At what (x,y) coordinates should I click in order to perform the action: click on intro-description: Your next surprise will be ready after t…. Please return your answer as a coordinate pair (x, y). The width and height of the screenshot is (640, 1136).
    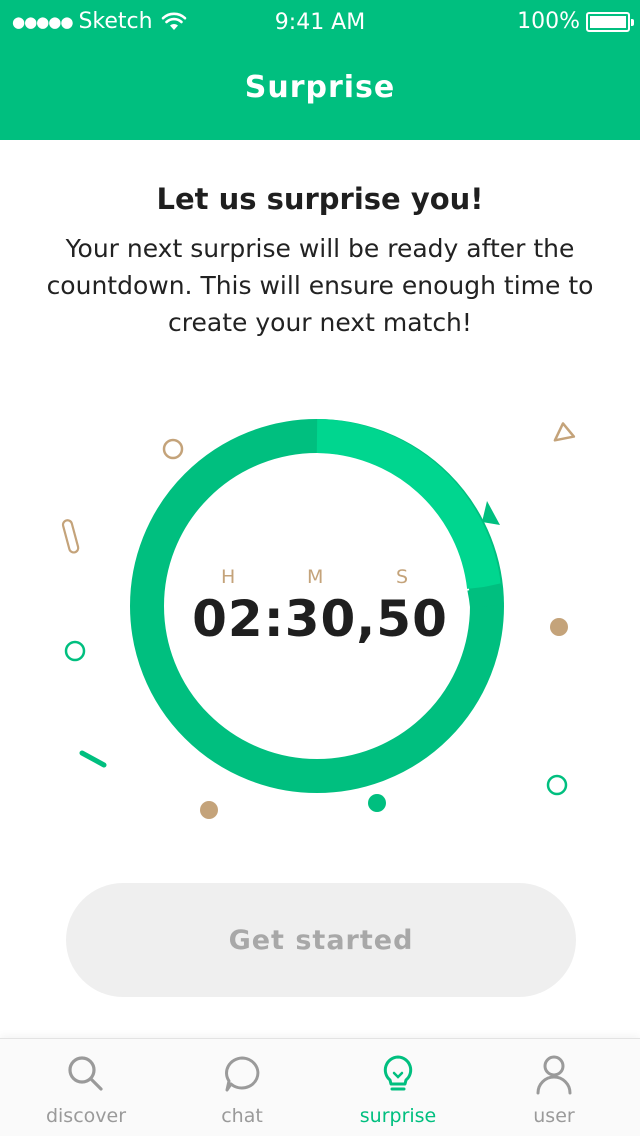
    Looking at the image, I should click on (320, 285).